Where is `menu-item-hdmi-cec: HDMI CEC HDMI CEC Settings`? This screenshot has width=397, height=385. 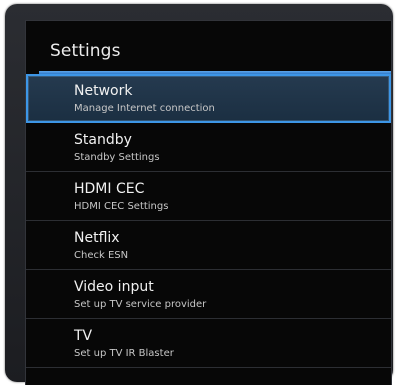
menu-item-hdmi-cec: HDMI CEC HDMI CEC Settings is located at coordinates (208, 196).